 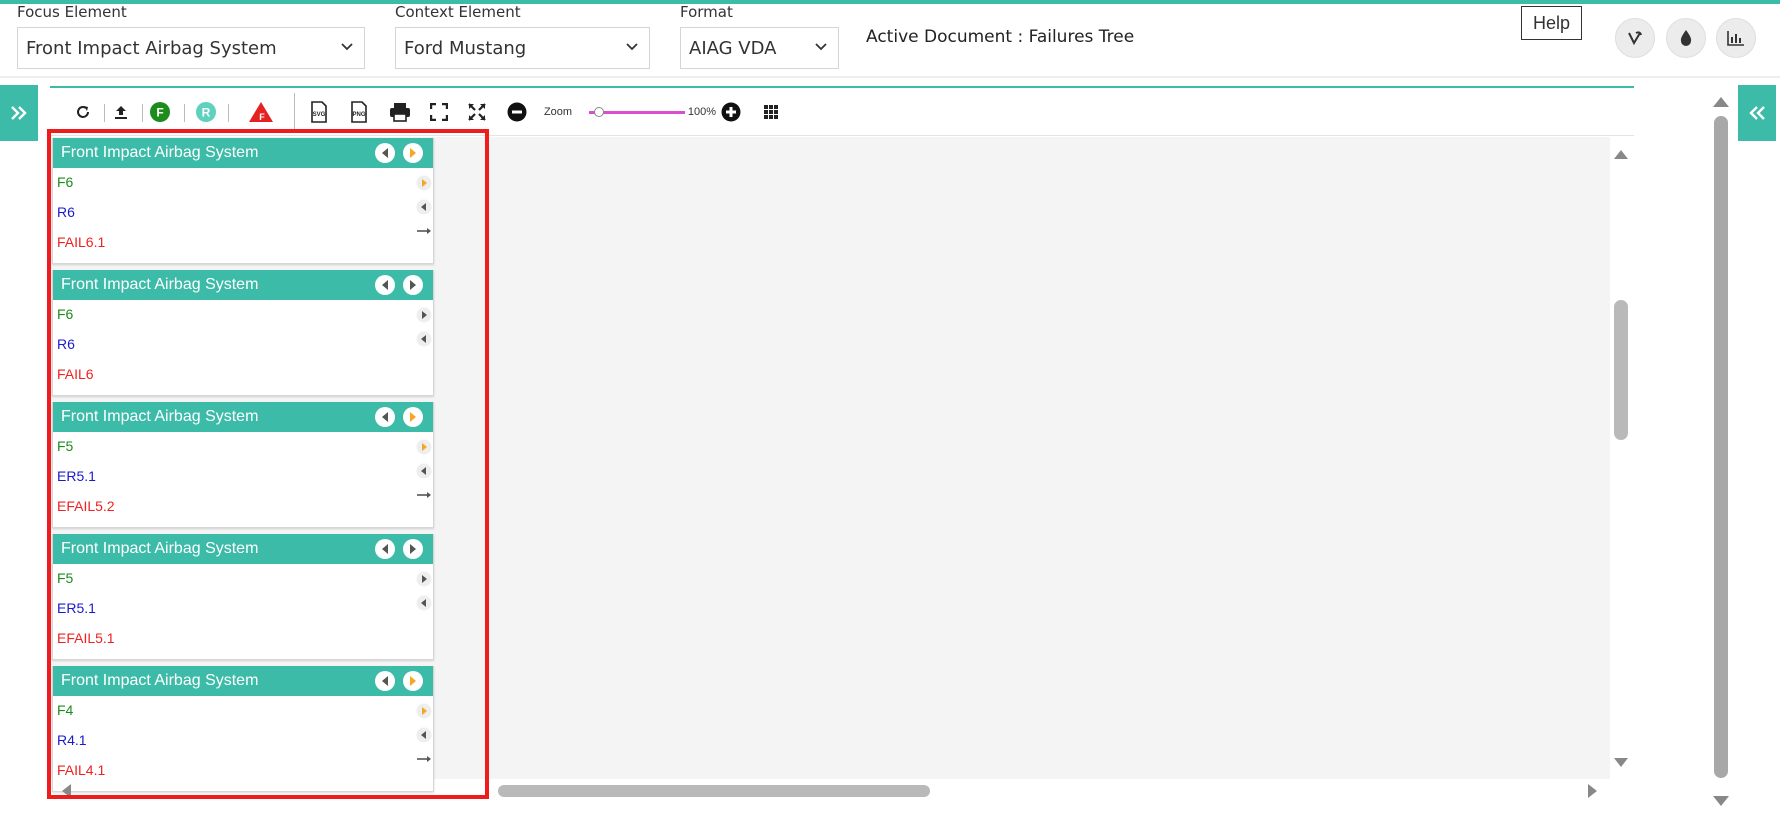 What do you see at coordinates (81, 242) in the screenshot?
I see `failure-label: FAIL6.1` at bounding box center [81, 242].